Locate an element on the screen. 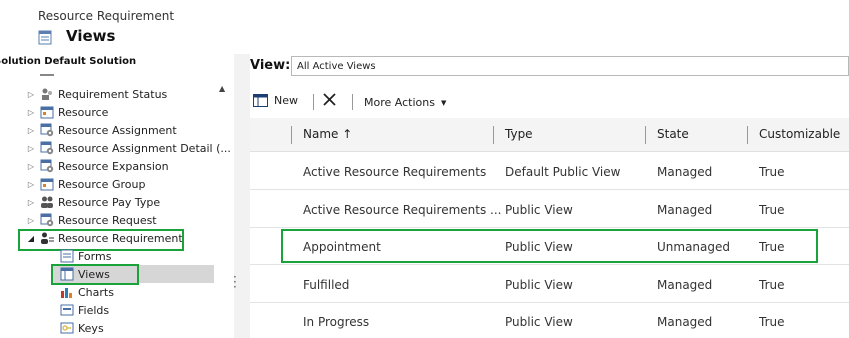 Image resolution: width=849 pixels, height=338 pixels. users-icon is located at coordinates (47, 202).